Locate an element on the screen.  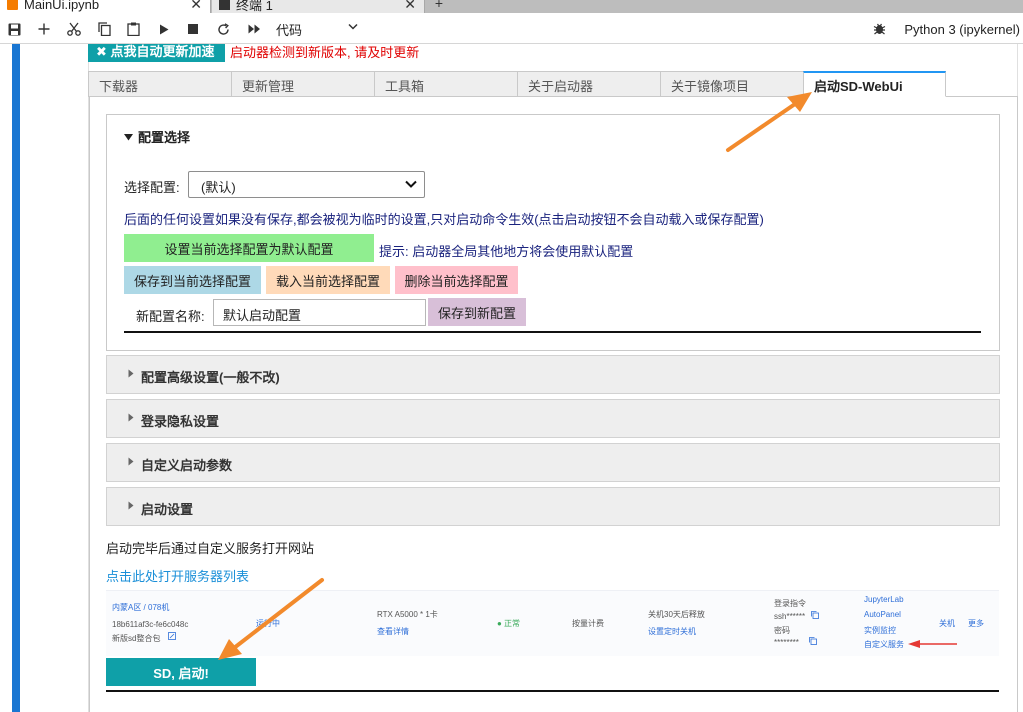
notebook-toolbar: 代码 Python 3 (ipykernel) is located at coordinates (511, 28).